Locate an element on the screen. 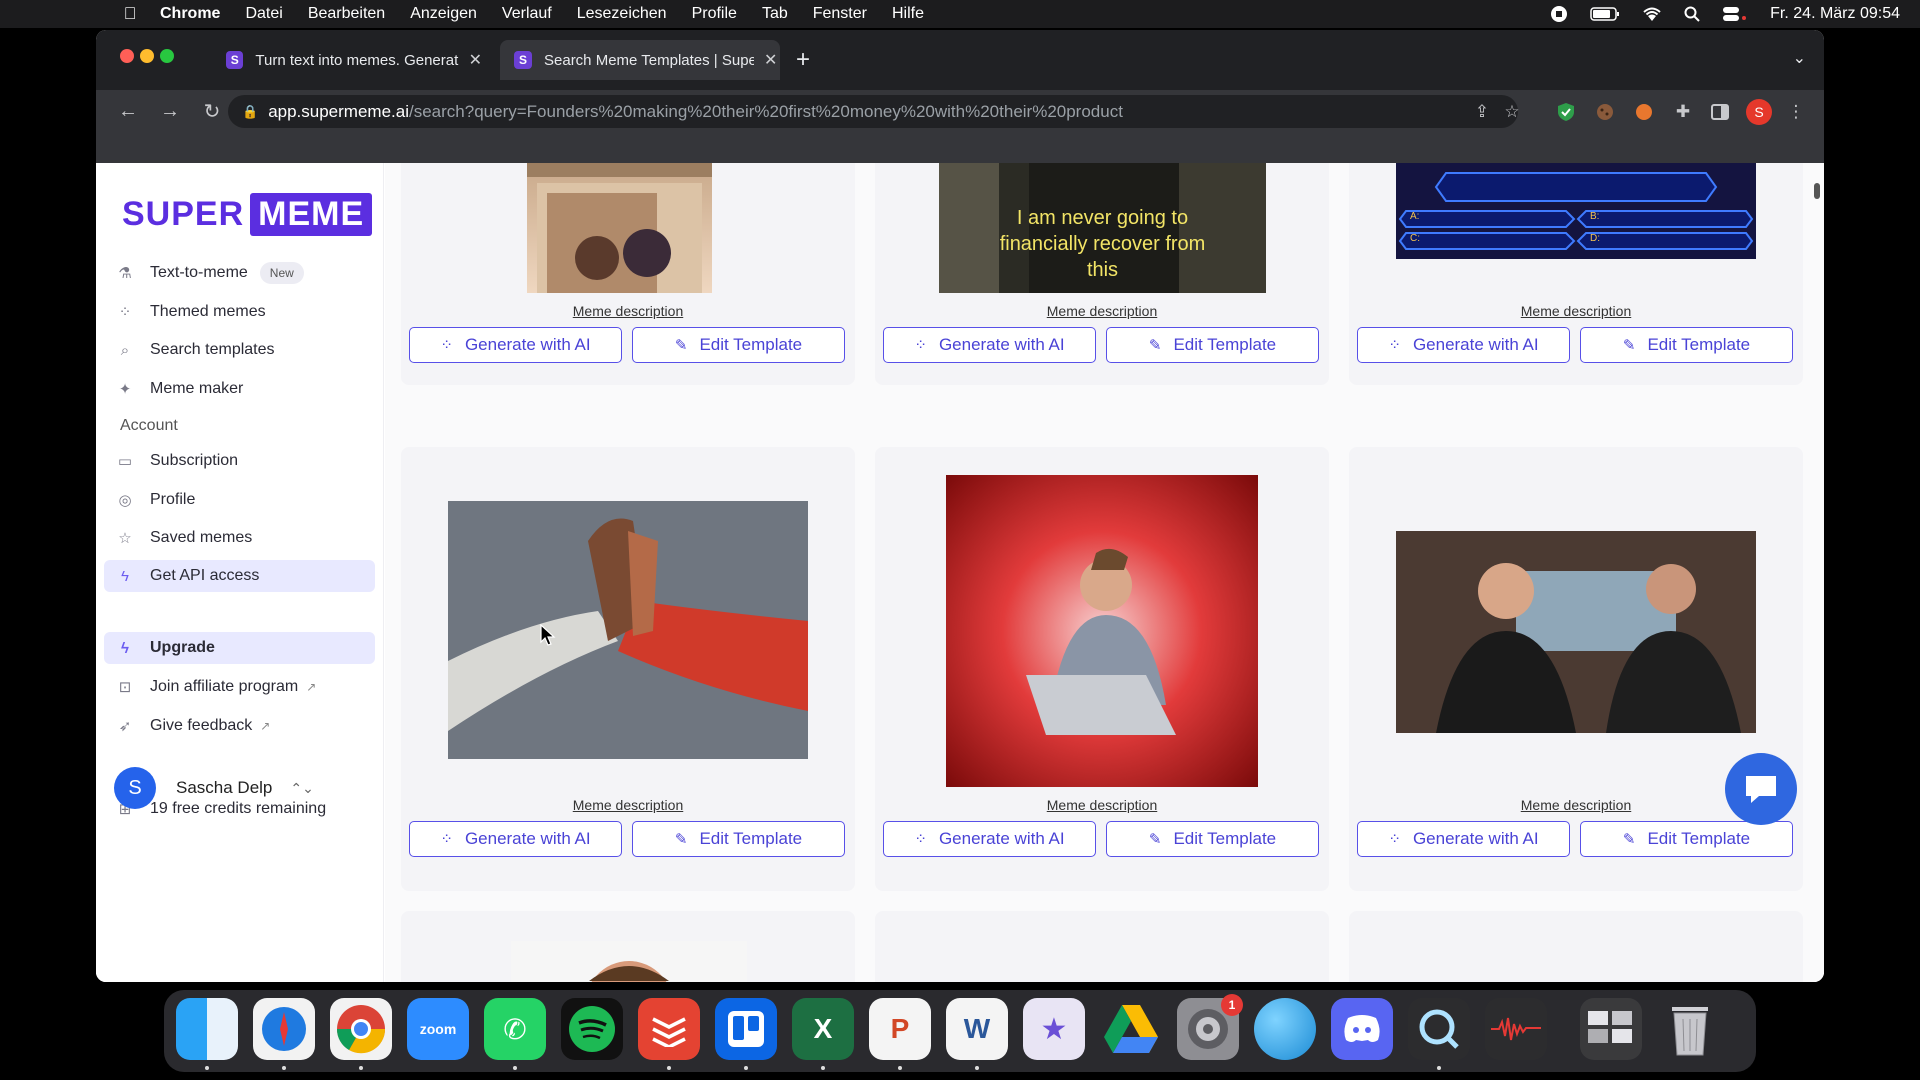 This screenshot has width=1920, height=1080. menu-anzeigen: Anzeigen is located at coordinates (443, 14).